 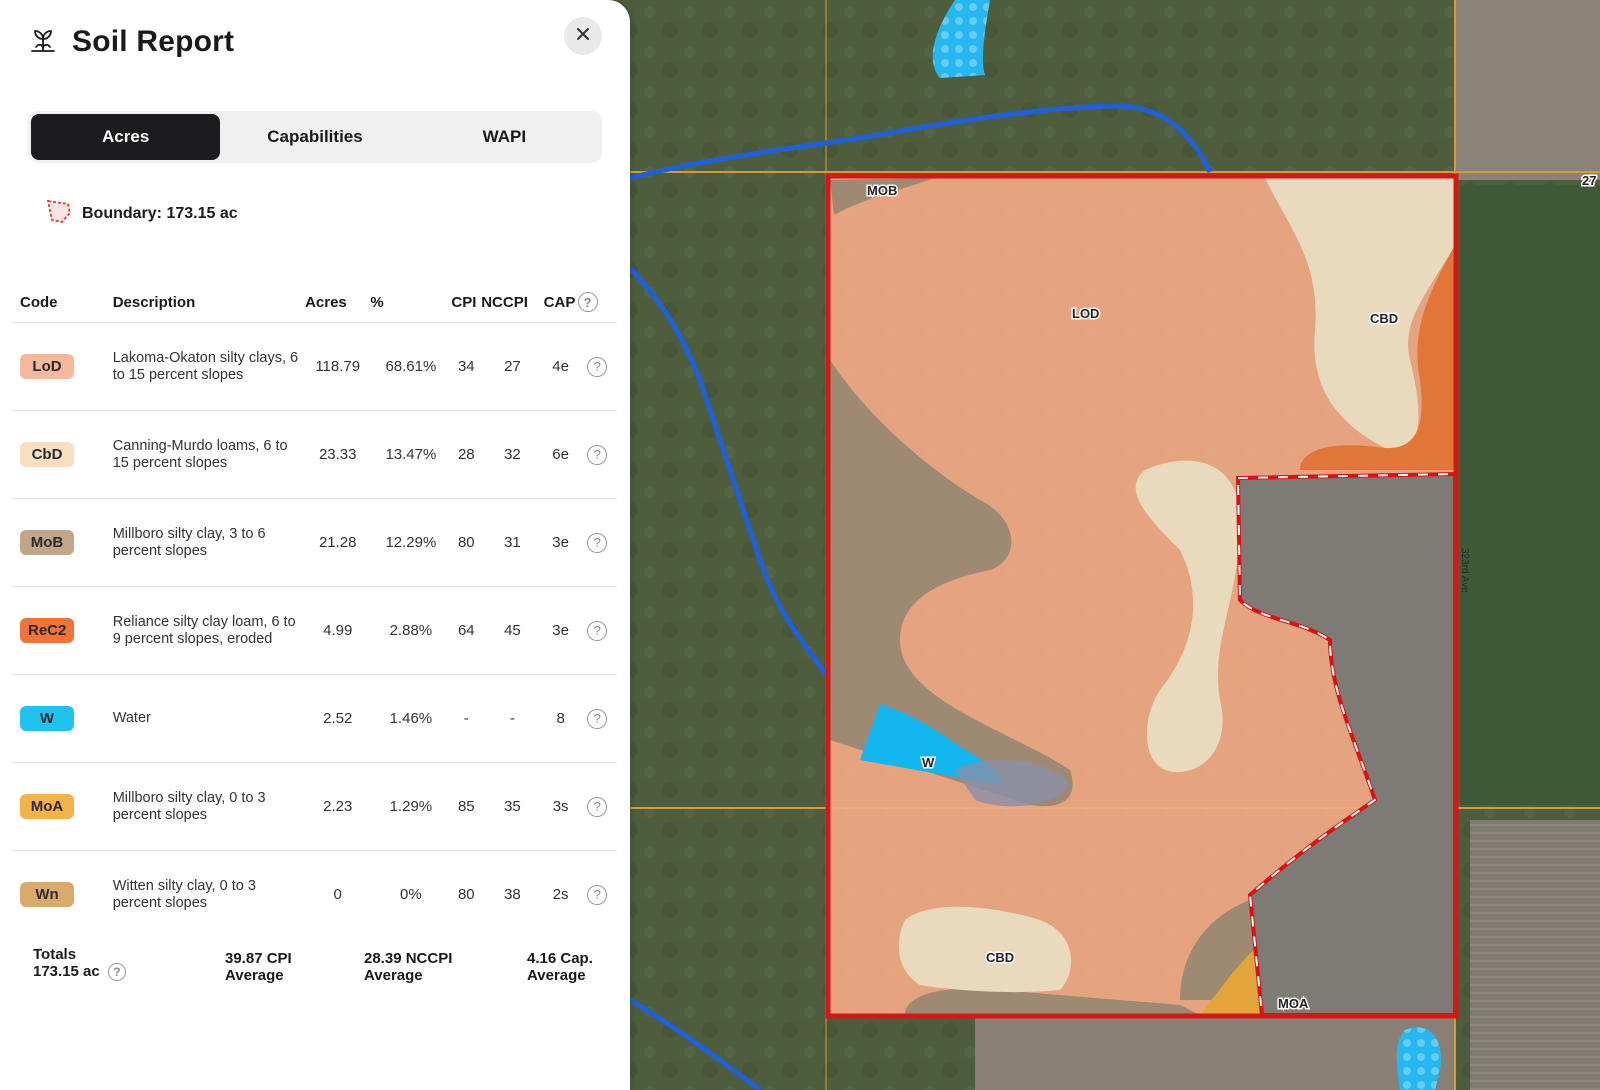 What do you see at coordinates (1589, 180) in the screenshot?
I see `map-label-edge: 27` at bounding box center [1589, 180].